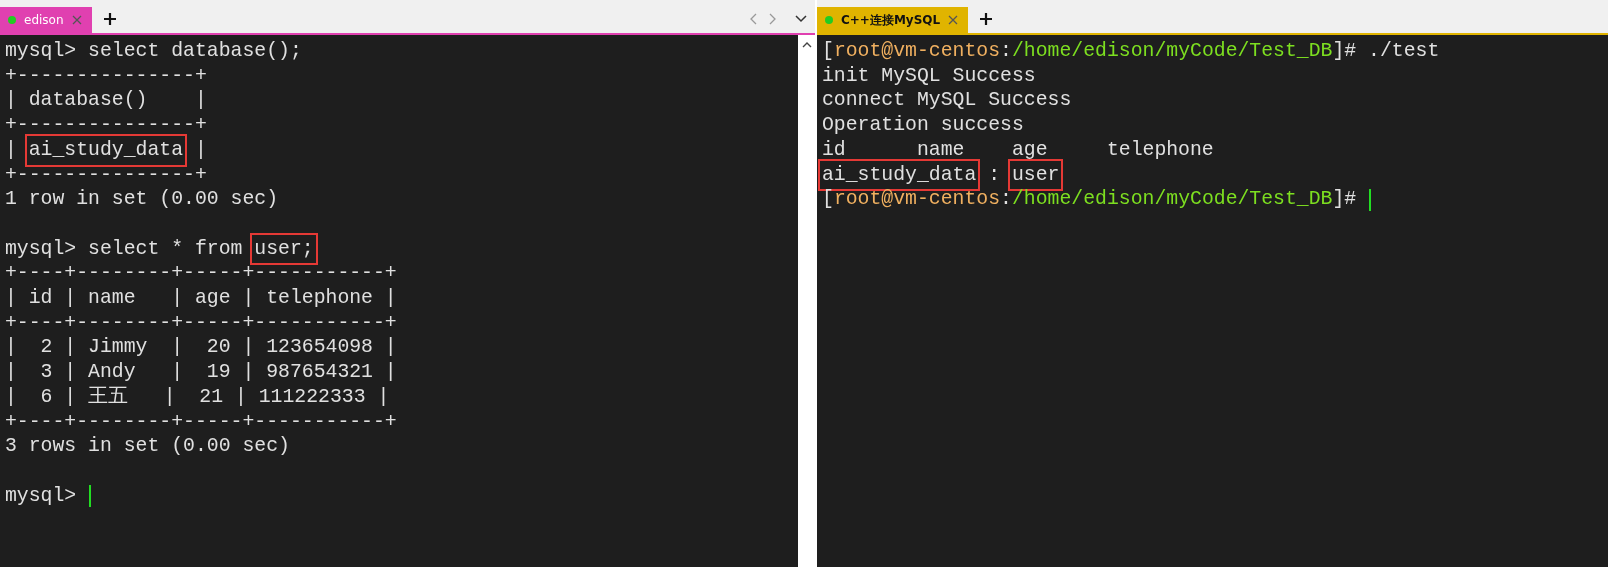 The height and width of the screenshot is (567, 1608). What do you see at coordinates (923, 125) in the screenshot?
I see `terminal-line: Operation success` at bounding box center [923, 125].